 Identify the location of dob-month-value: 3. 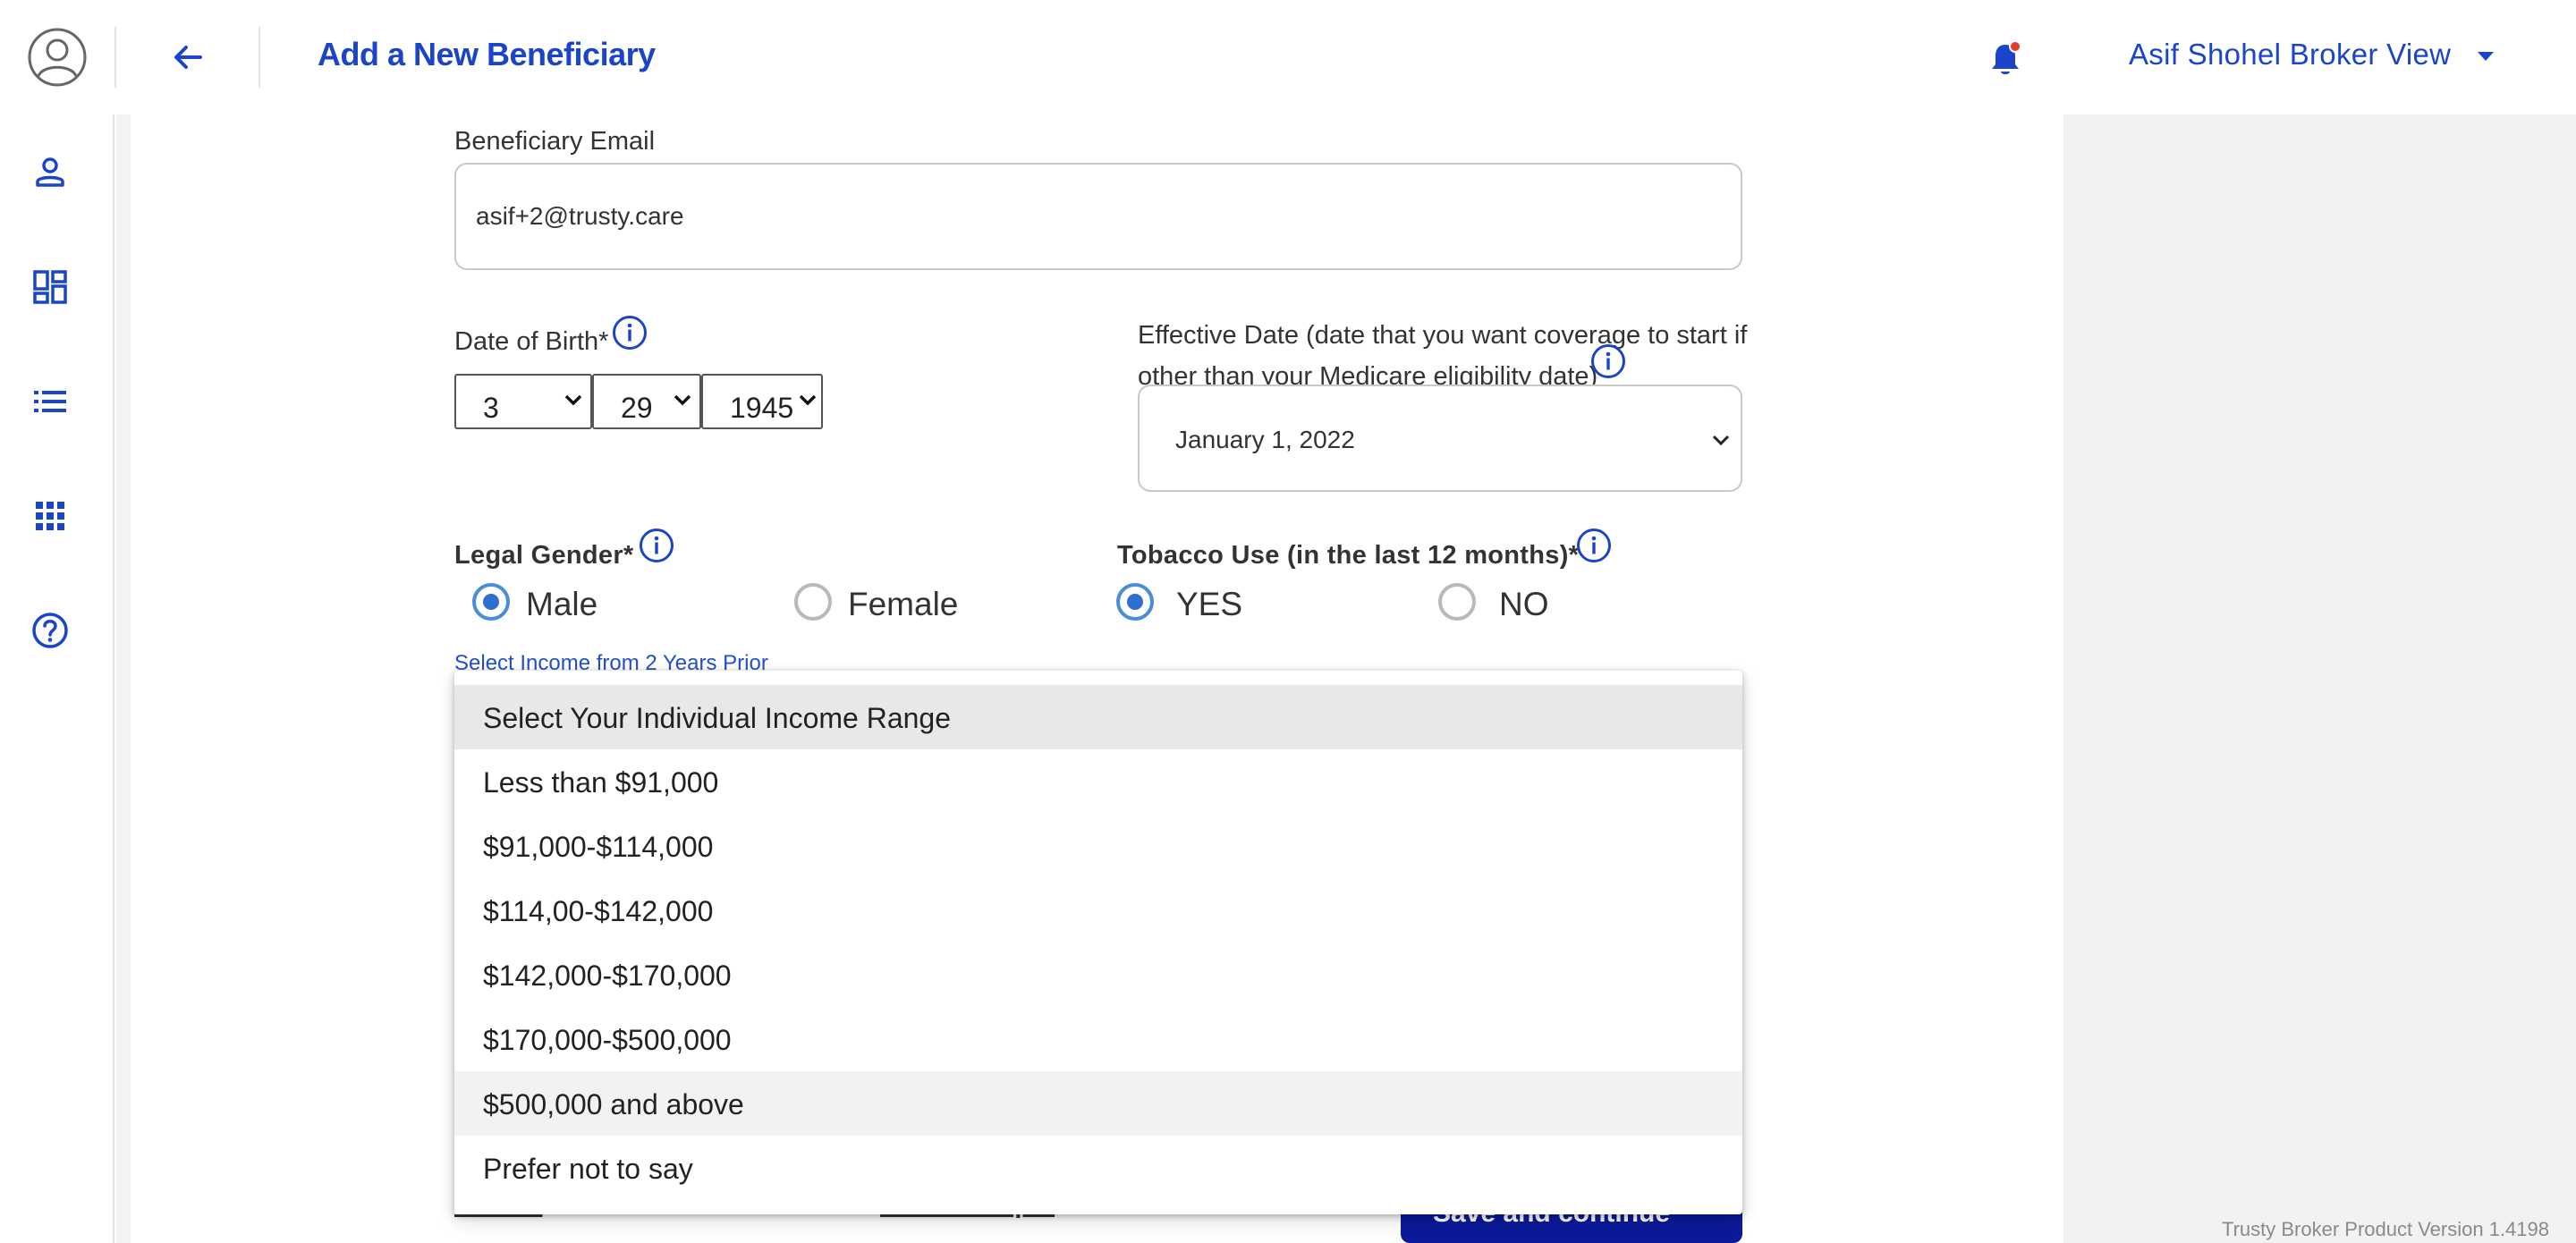
(491, 408).